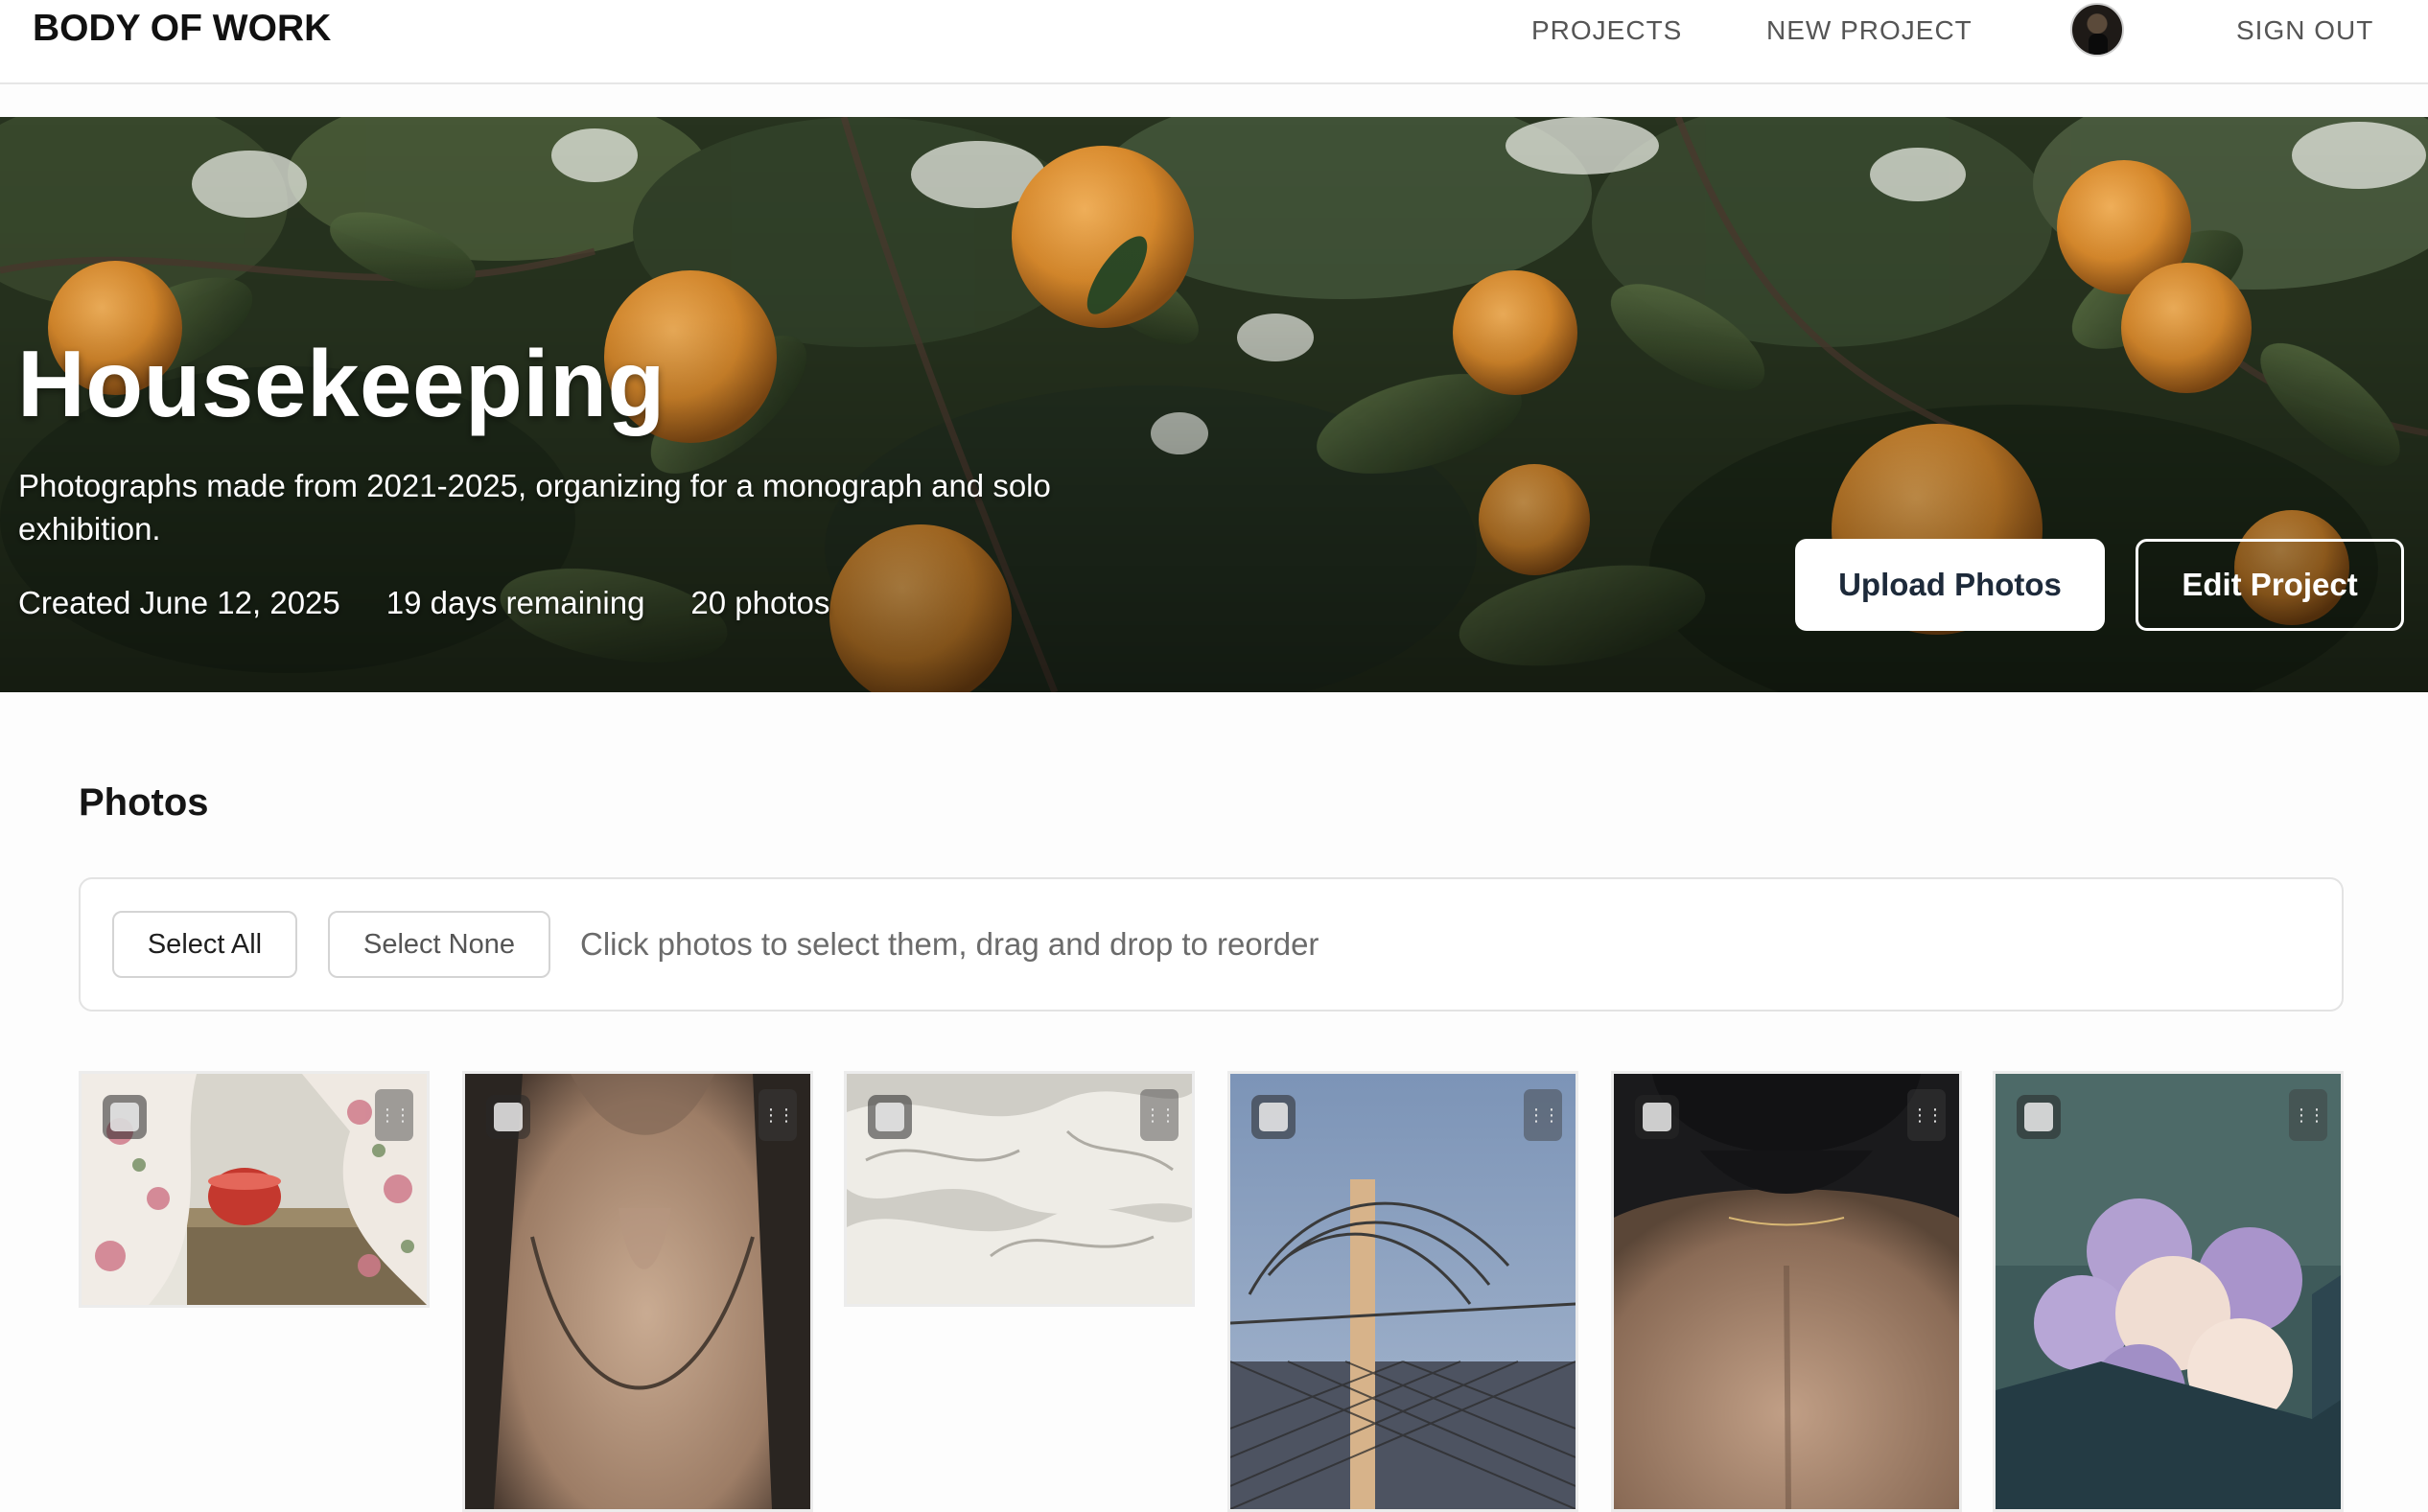 Image resolution: width=2428 pixels, height=1512 pixels. Describe the element at coordinates (2270, 585) in the screenshot. I see `edit-project-button: Edit Project` at that location.